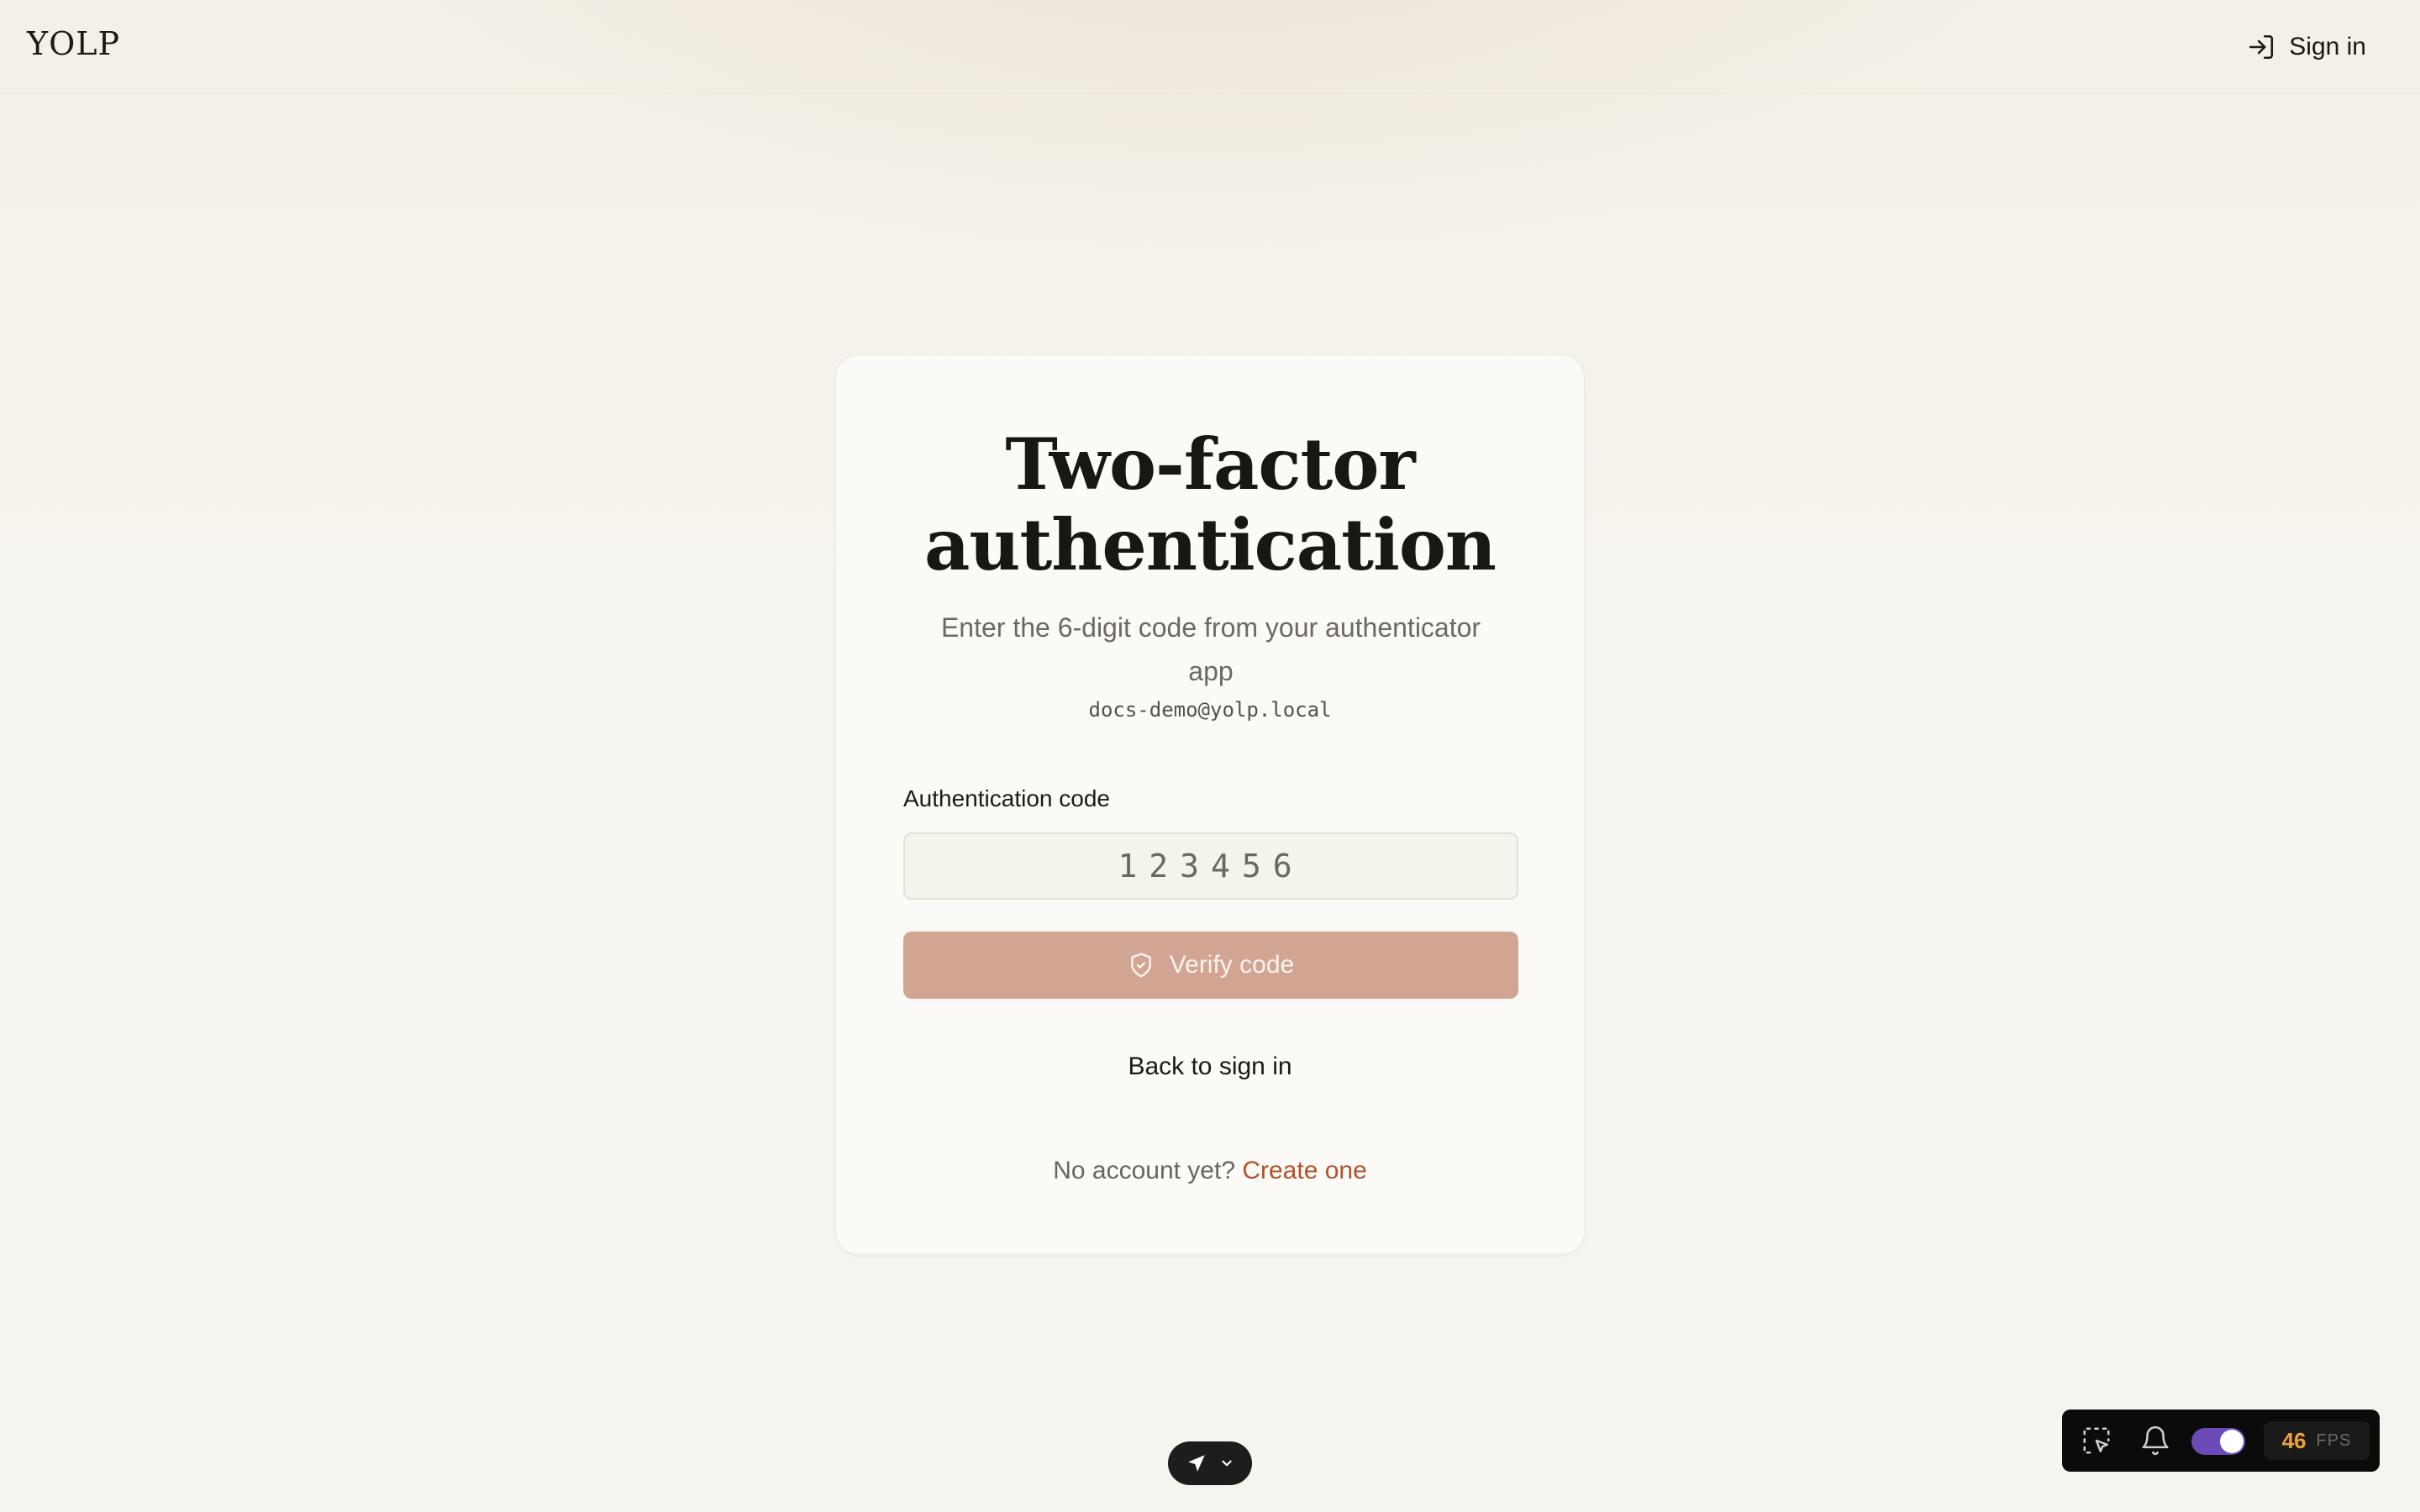 Image resolution: width=2420 pixels, height=1512 pixels. I want to click on page-title: Two-factor authentication, so click(1210, 504).